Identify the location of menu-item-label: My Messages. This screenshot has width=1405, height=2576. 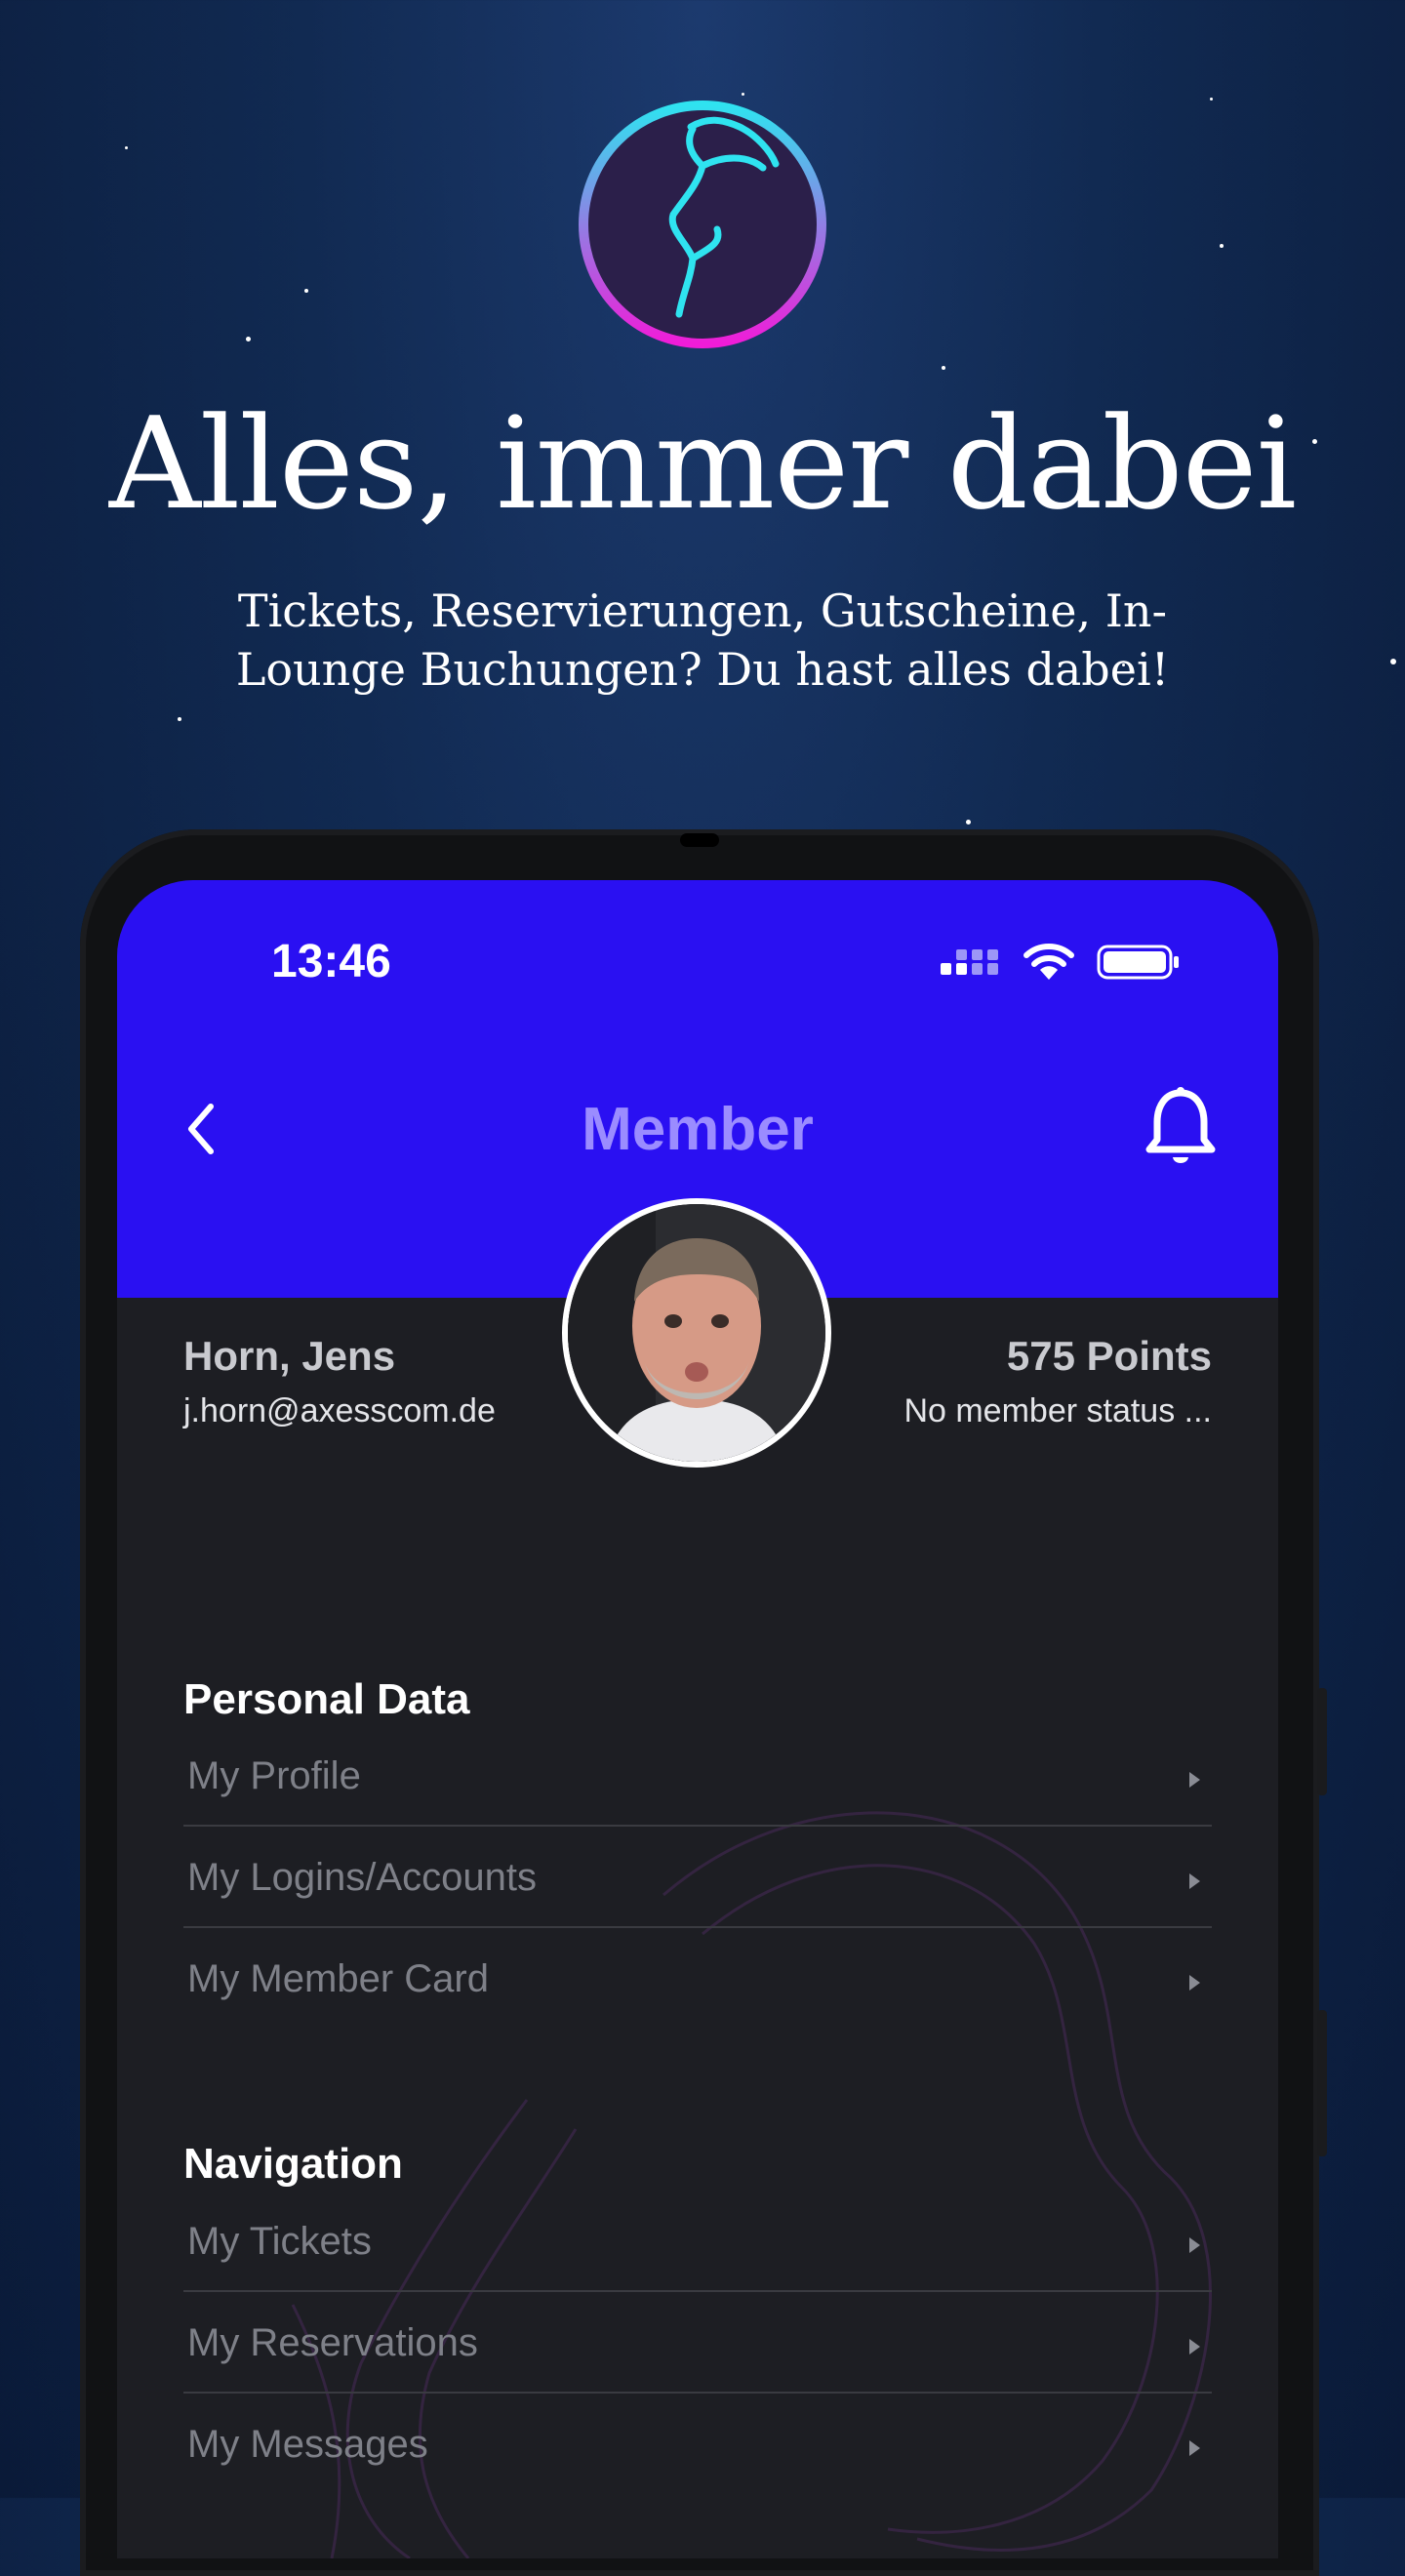
(307, 2444).